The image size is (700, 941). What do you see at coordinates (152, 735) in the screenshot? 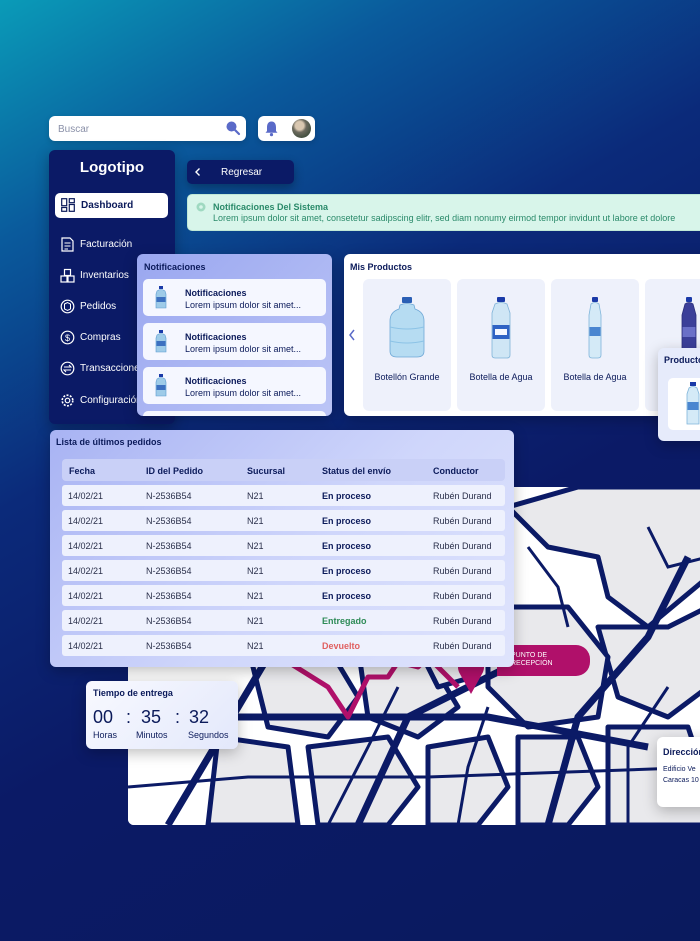
I see `minutes-label: Minutos` at bounding box center [152, 735].